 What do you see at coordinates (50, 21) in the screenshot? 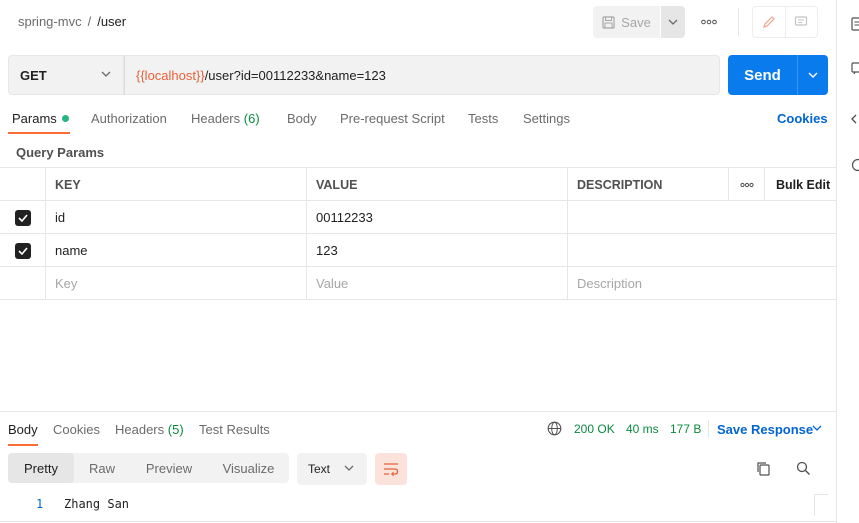
I see `breadcrumb-collection: spring-mvc` at bounding box center [50, 21].